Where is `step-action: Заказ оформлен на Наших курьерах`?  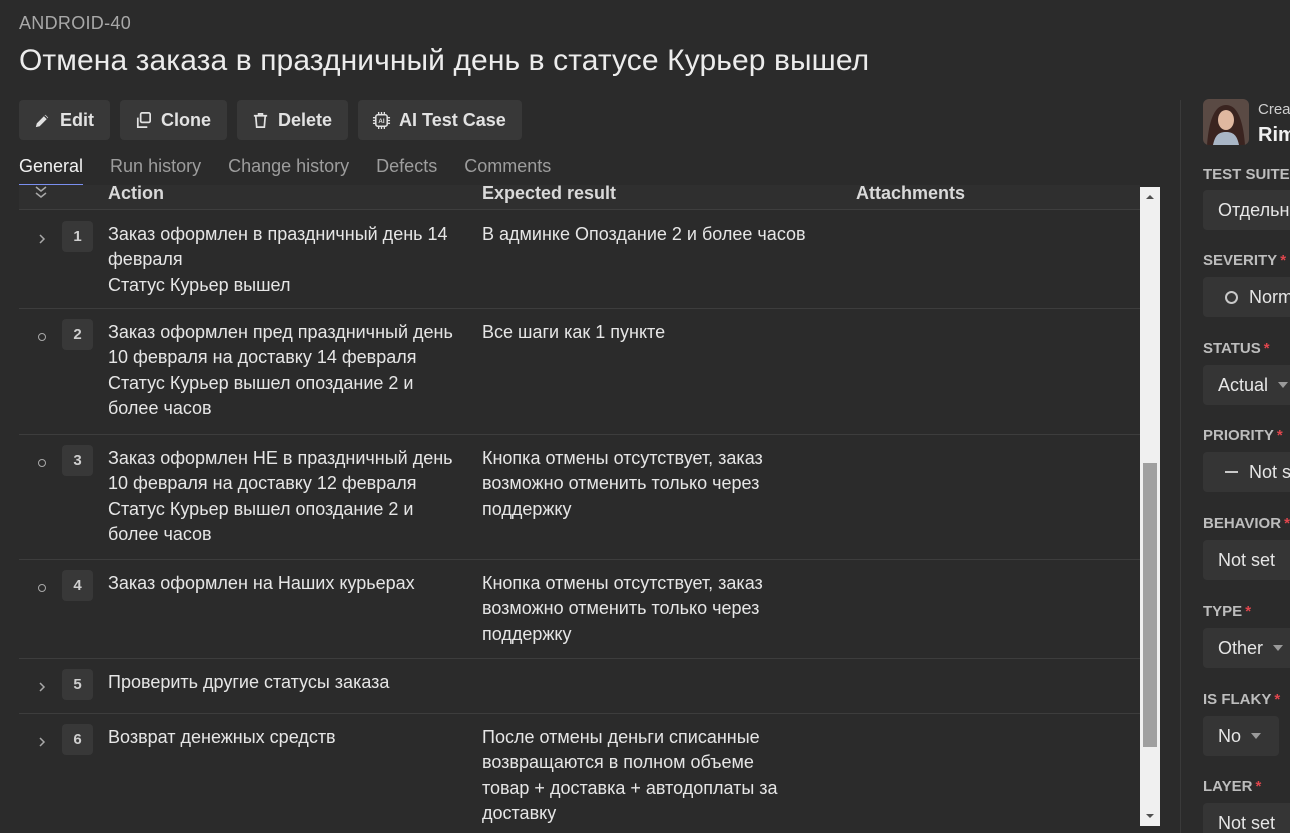 step-action: Заказ оформлен на Наших курьерах is located at coordinates (290, 583).